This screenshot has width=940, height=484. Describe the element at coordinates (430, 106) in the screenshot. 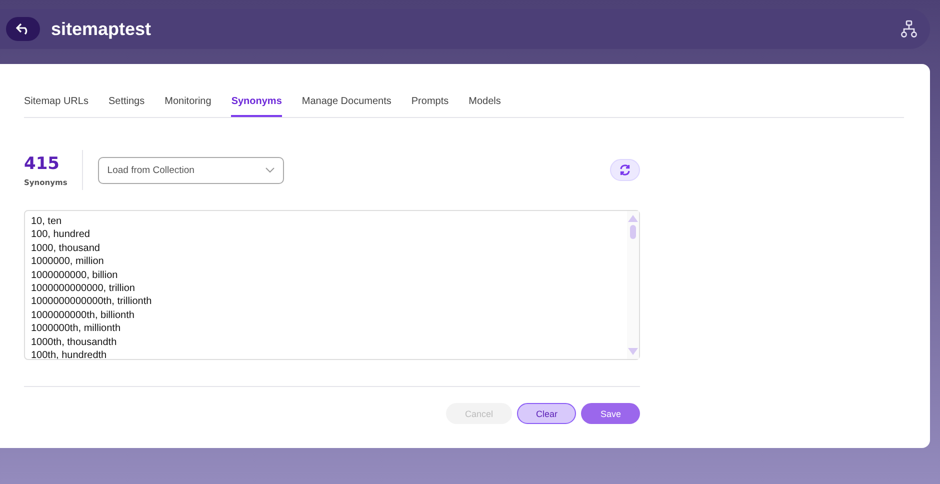

I see `tab: Prompts` at that location.